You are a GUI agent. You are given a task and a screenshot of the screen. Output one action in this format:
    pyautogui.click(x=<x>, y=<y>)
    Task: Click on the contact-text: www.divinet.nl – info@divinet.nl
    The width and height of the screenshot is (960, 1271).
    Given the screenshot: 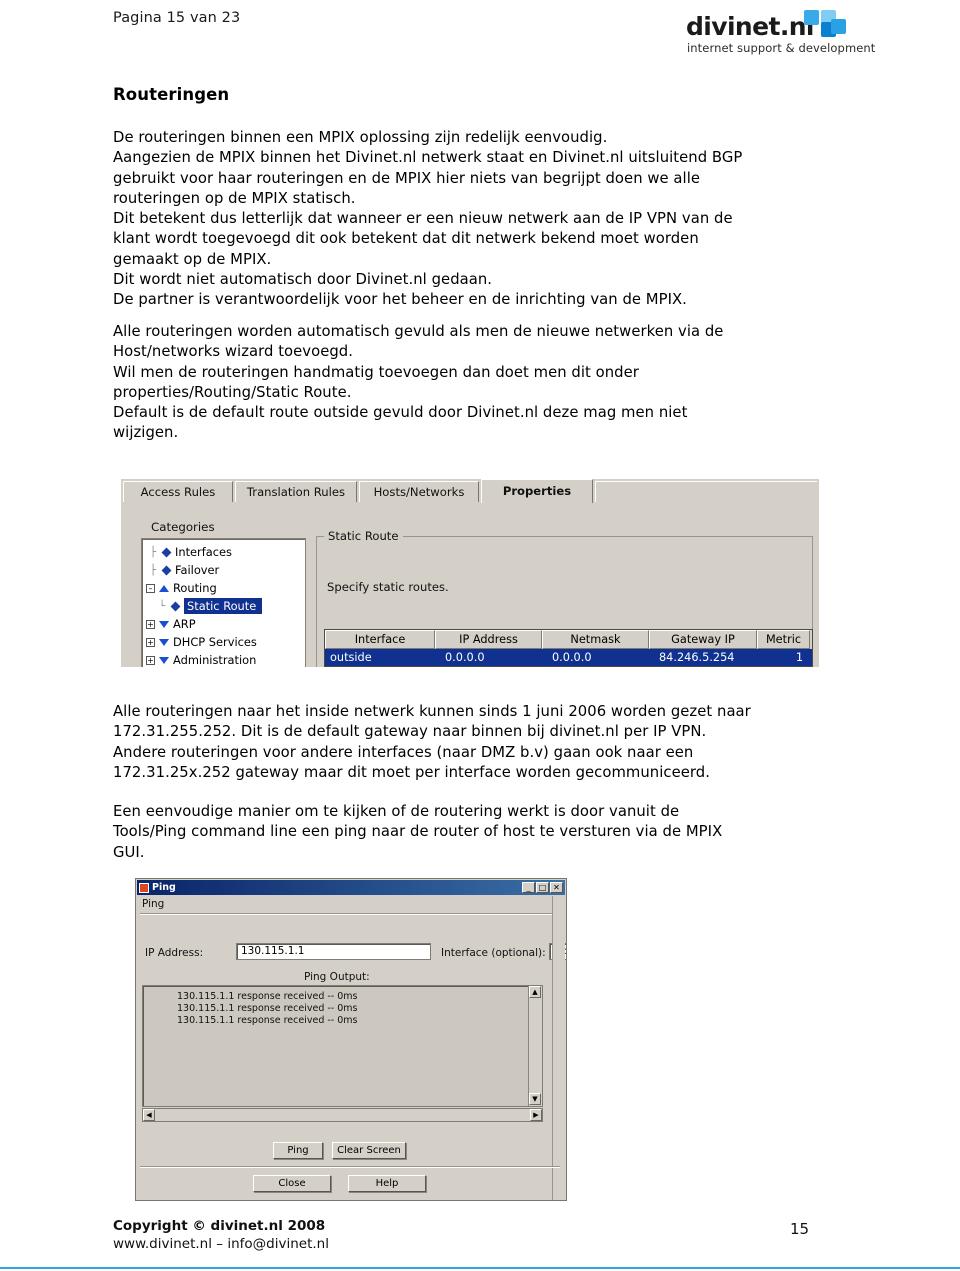 What is the action you would take?
    pyautogui.click(x=221, y=1244)
    